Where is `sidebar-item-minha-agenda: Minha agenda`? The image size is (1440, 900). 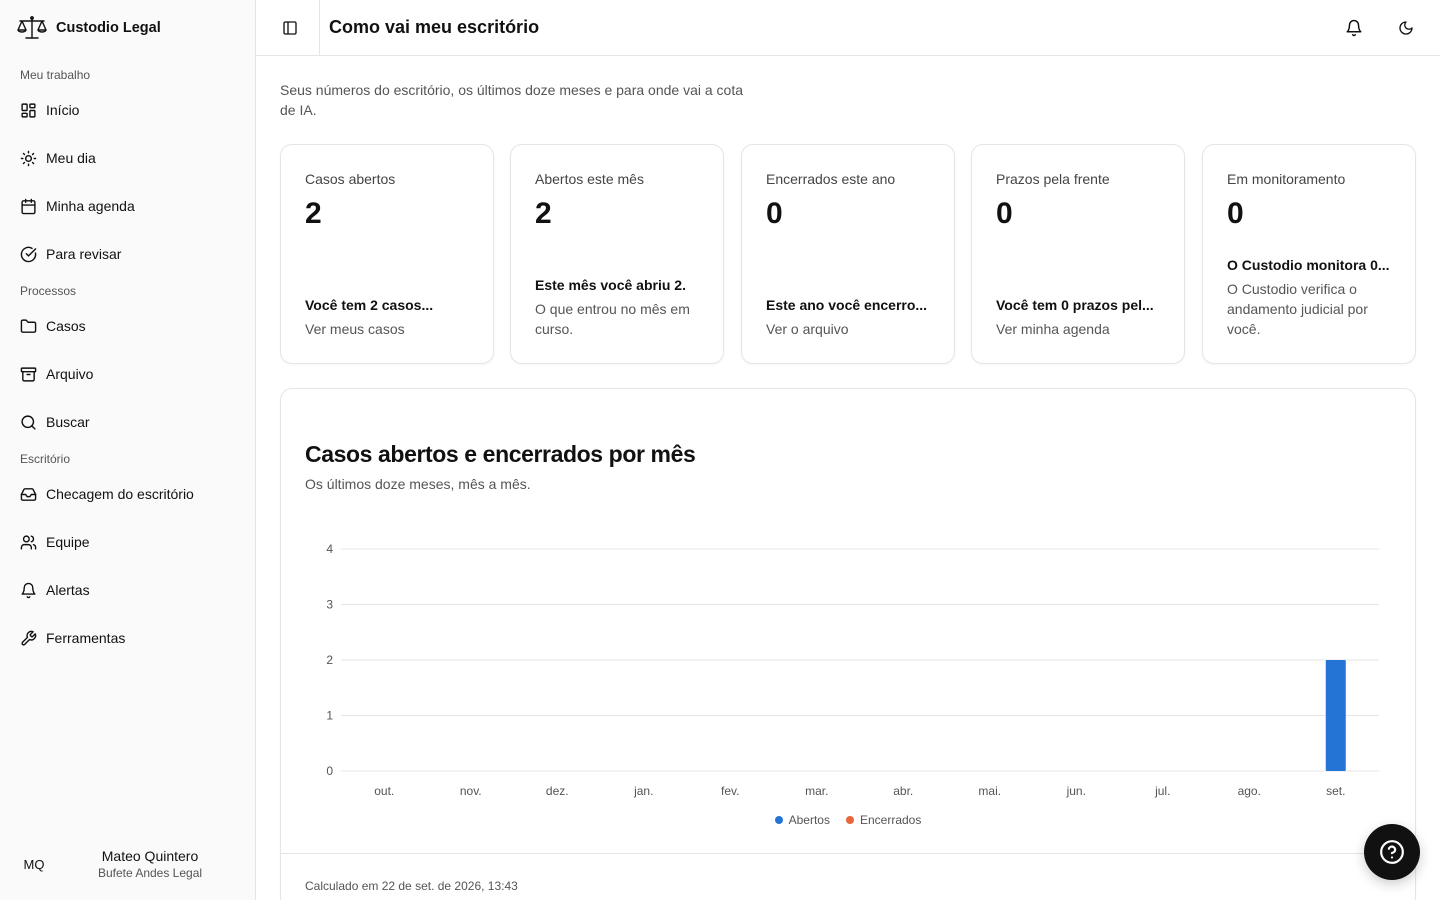 sidebar-item-minha-agenda: Minha agenda is located at coordinates (128, 206).